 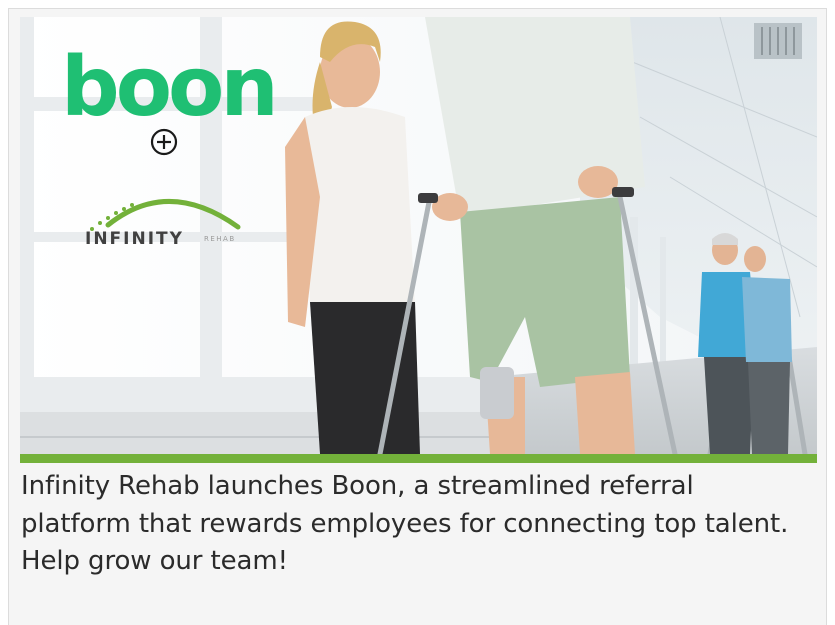 I want to click on boon-logo: boon, so click(x=170, y=87).